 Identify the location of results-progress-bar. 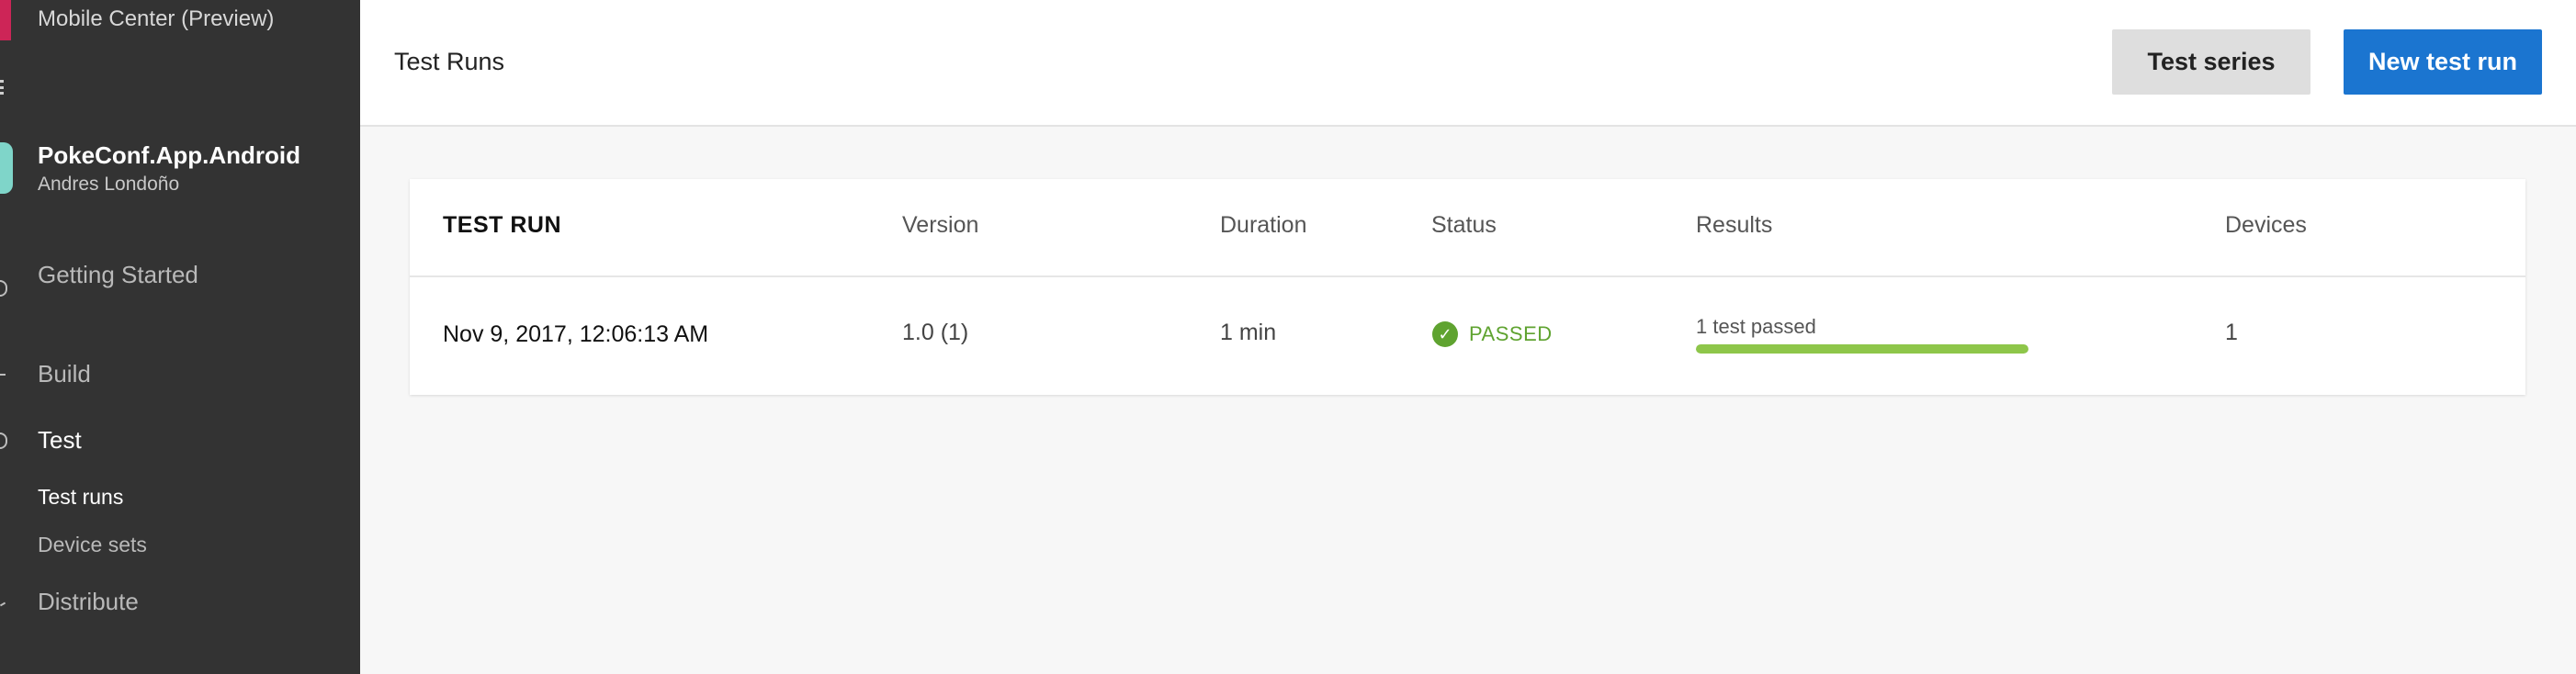
(1862, 349).